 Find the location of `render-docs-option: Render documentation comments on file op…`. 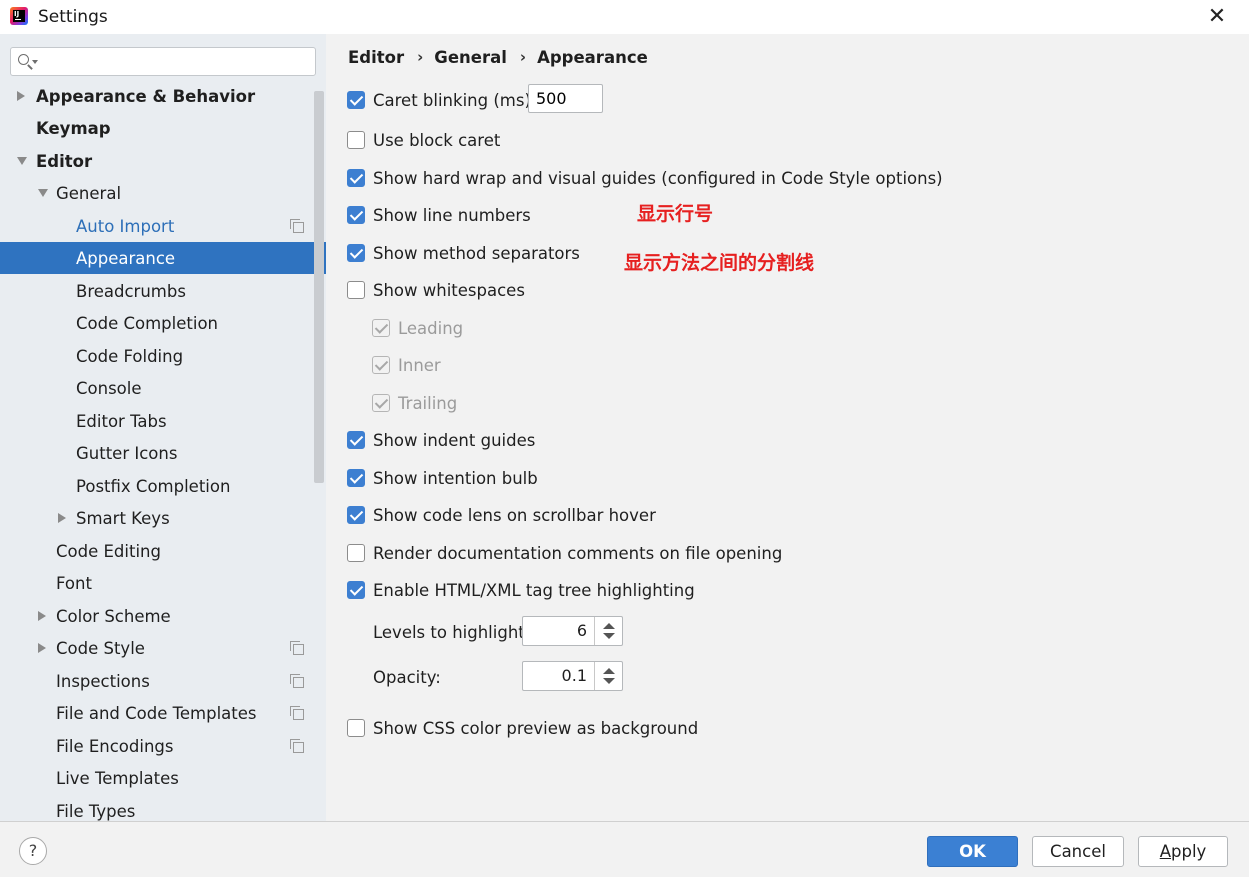

render-docs-option: Render documentation comments on file op… is located at coordinates (564, 553).